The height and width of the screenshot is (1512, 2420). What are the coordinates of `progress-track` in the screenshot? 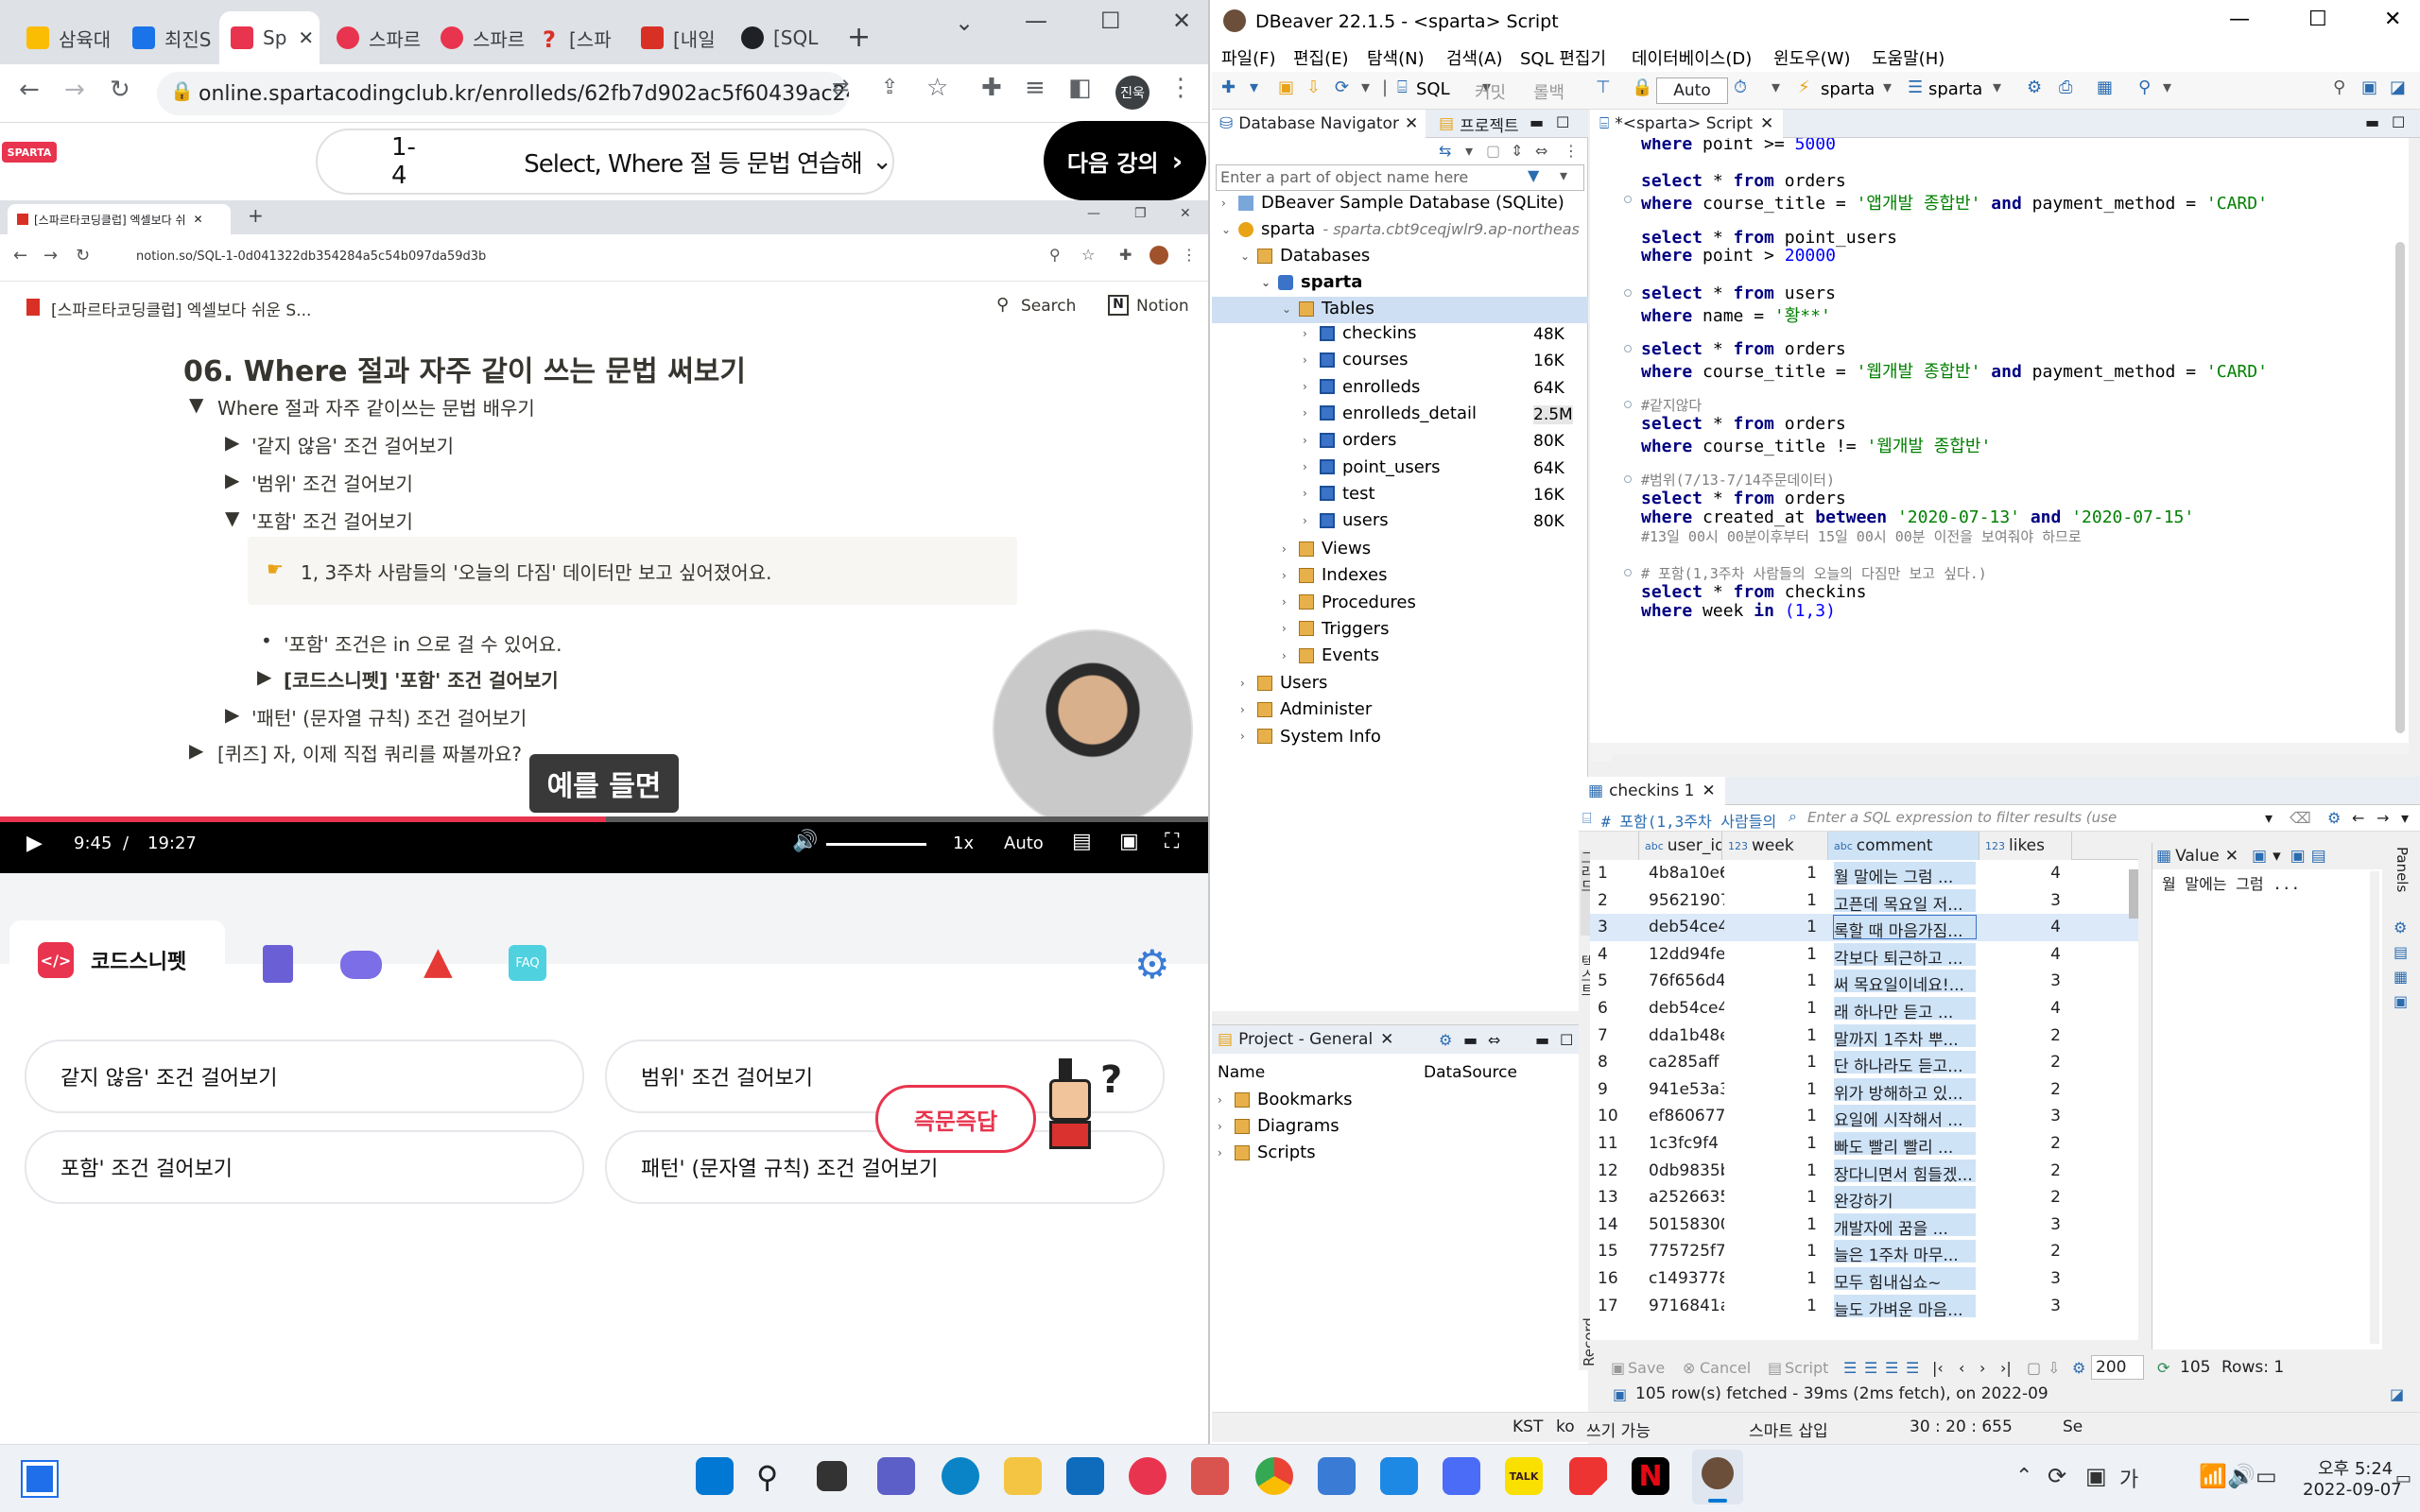 It's located at (604, 819).